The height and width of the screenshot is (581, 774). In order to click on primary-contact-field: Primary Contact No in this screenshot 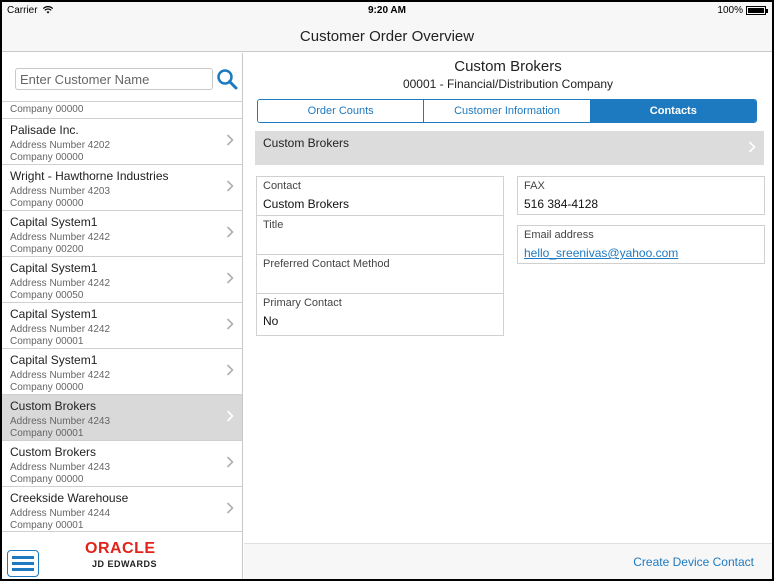, I will do `click(380, 314)`.